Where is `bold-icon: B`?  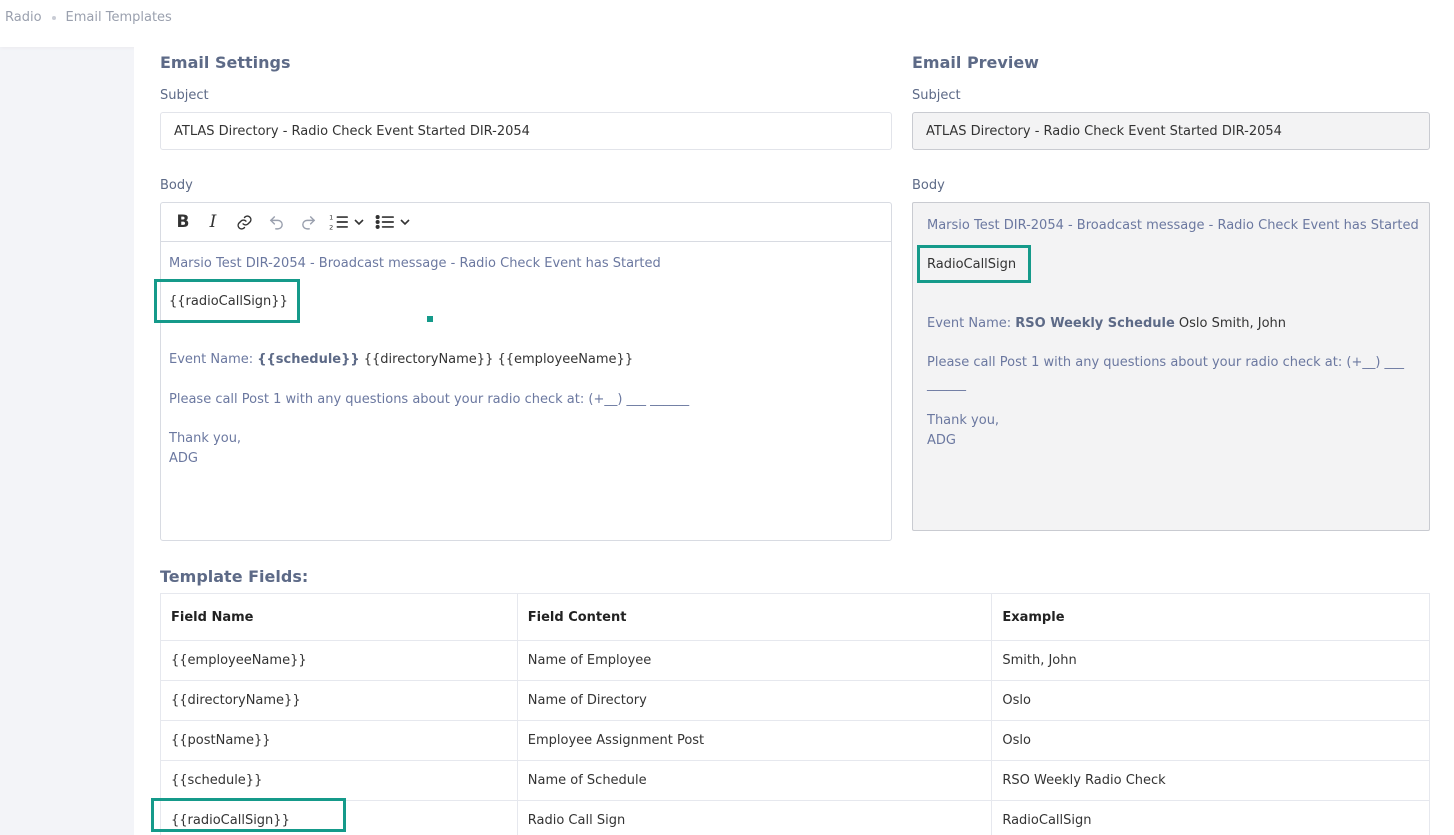 bold-icon: B is located at coordinates (183, 222).